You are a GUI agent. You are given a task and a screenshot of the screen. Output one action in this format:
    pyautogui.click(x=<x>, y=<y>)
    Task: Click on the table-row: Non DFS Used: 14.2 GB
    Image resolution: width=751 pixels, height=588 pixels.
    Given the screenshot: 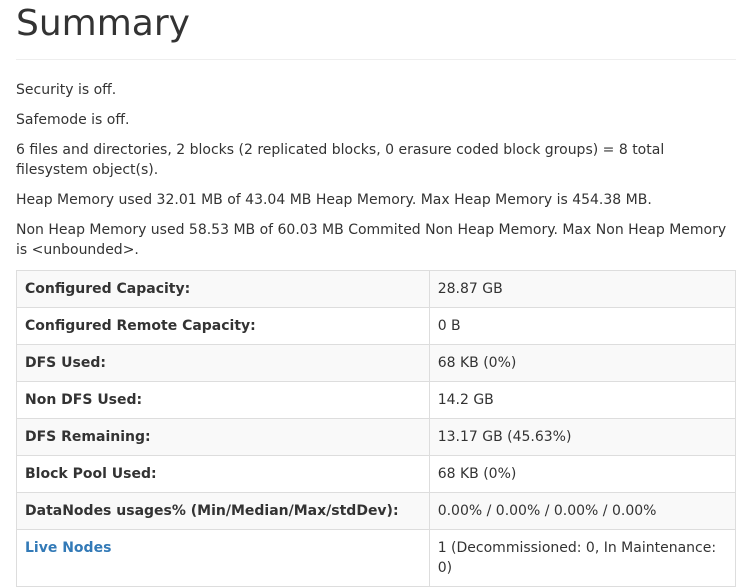 What is the action you would take?
    pyautogui.click(x=376, y=400)
    